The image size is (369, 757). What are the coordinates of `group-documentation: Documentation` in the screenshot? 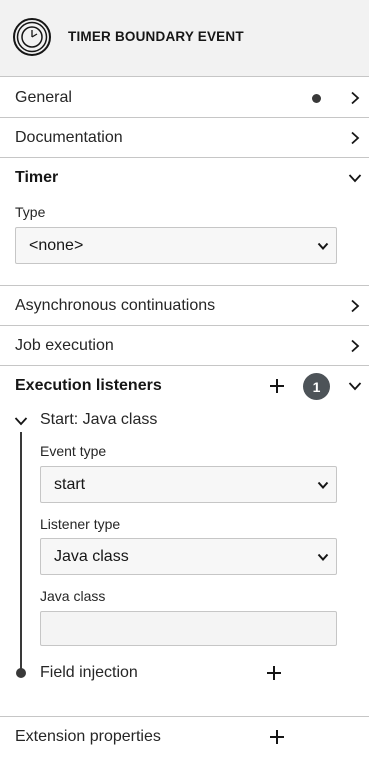 It's located at (184, 138).